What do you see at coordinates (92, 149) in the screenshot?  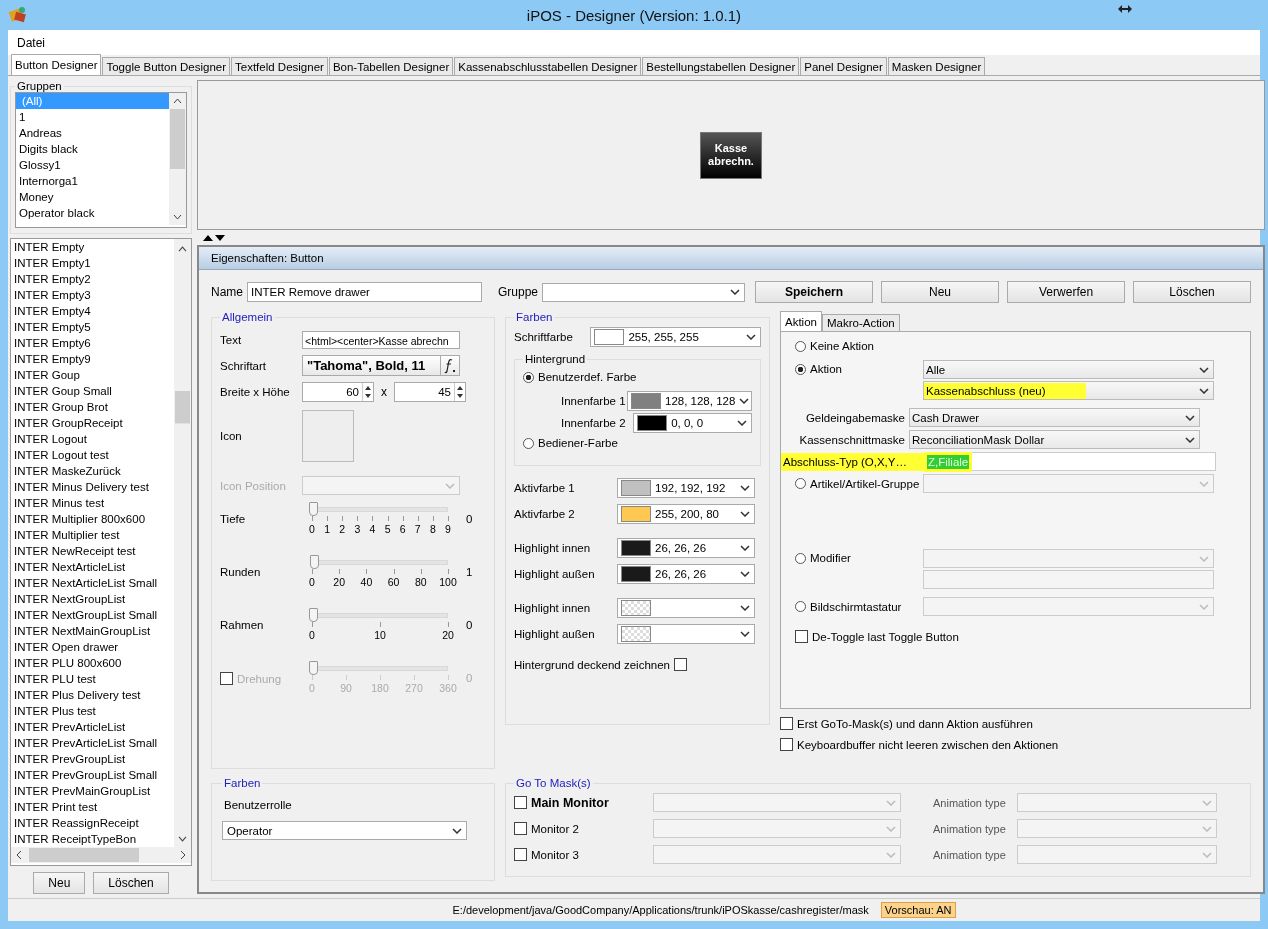 I see `list-item: Digits black` at bounding box center [92, 149].